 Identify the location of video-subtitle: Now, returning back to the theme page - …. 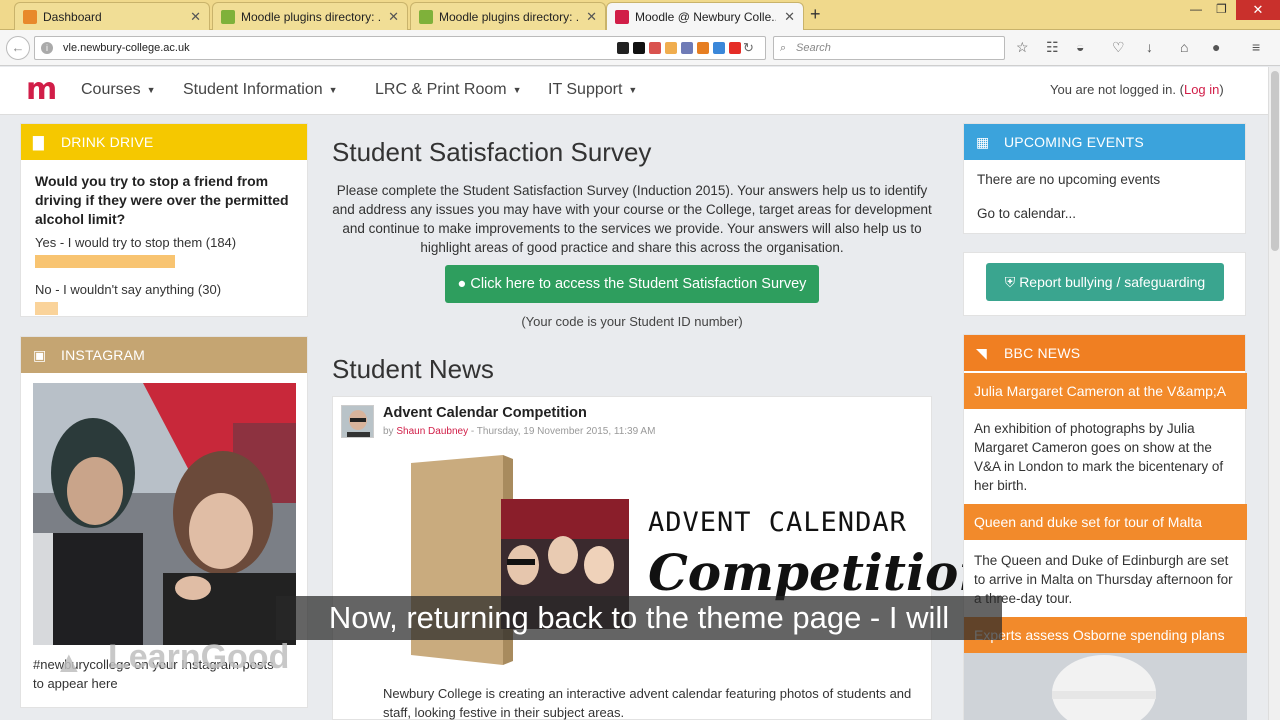
(639, 618).